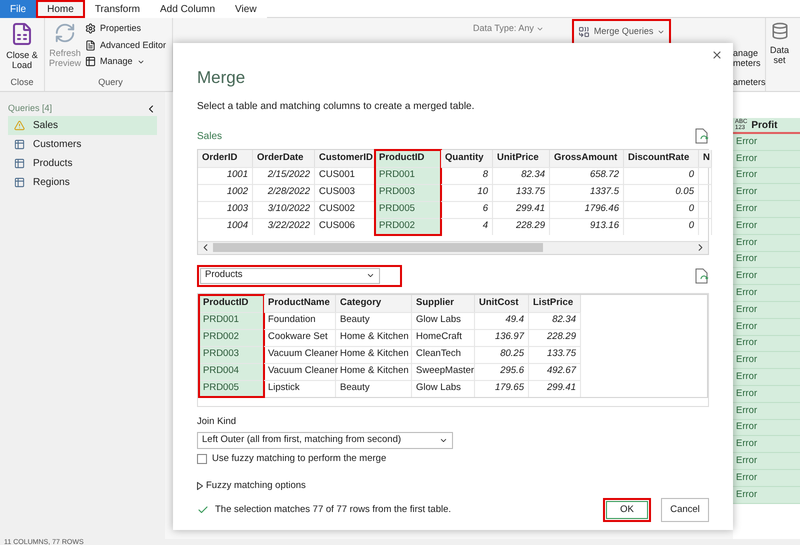 This screenshot has height=545, width=800. I want to click on properties-button: Properties, so click(125, 29).